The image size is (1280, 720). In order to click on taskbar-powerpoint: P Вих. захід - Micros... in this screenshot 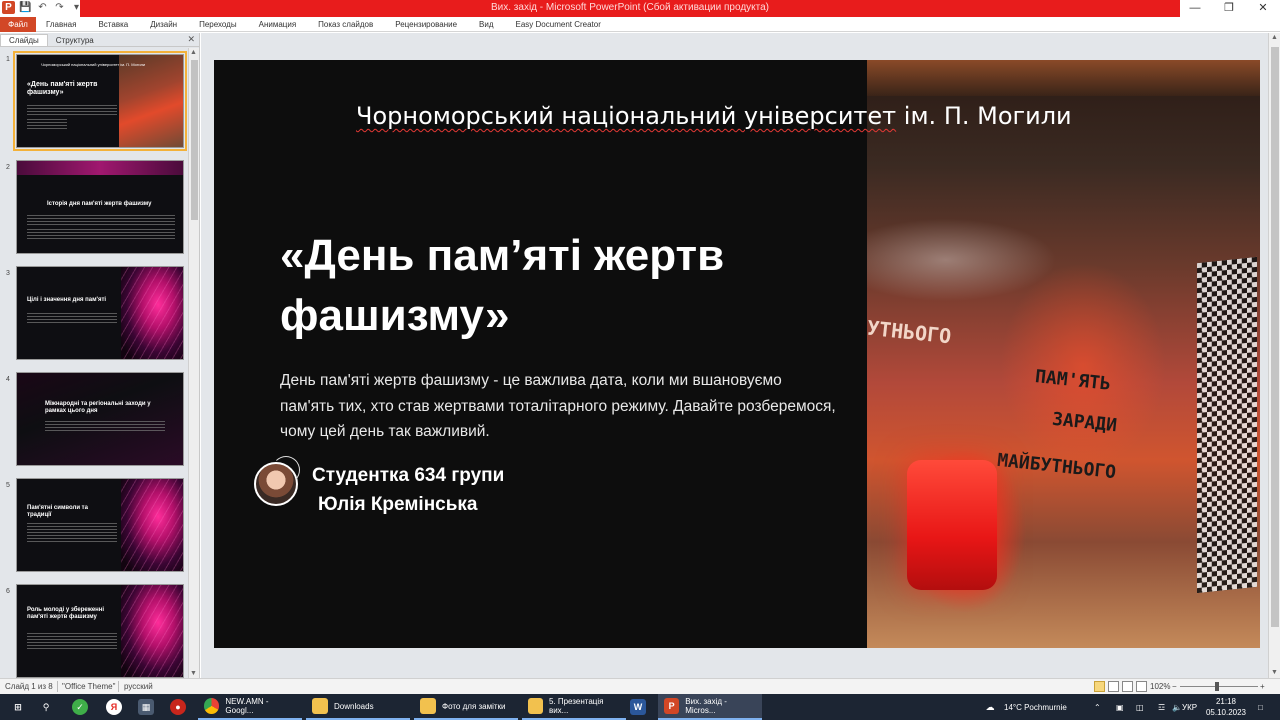, I will do `click(710, 707)`.